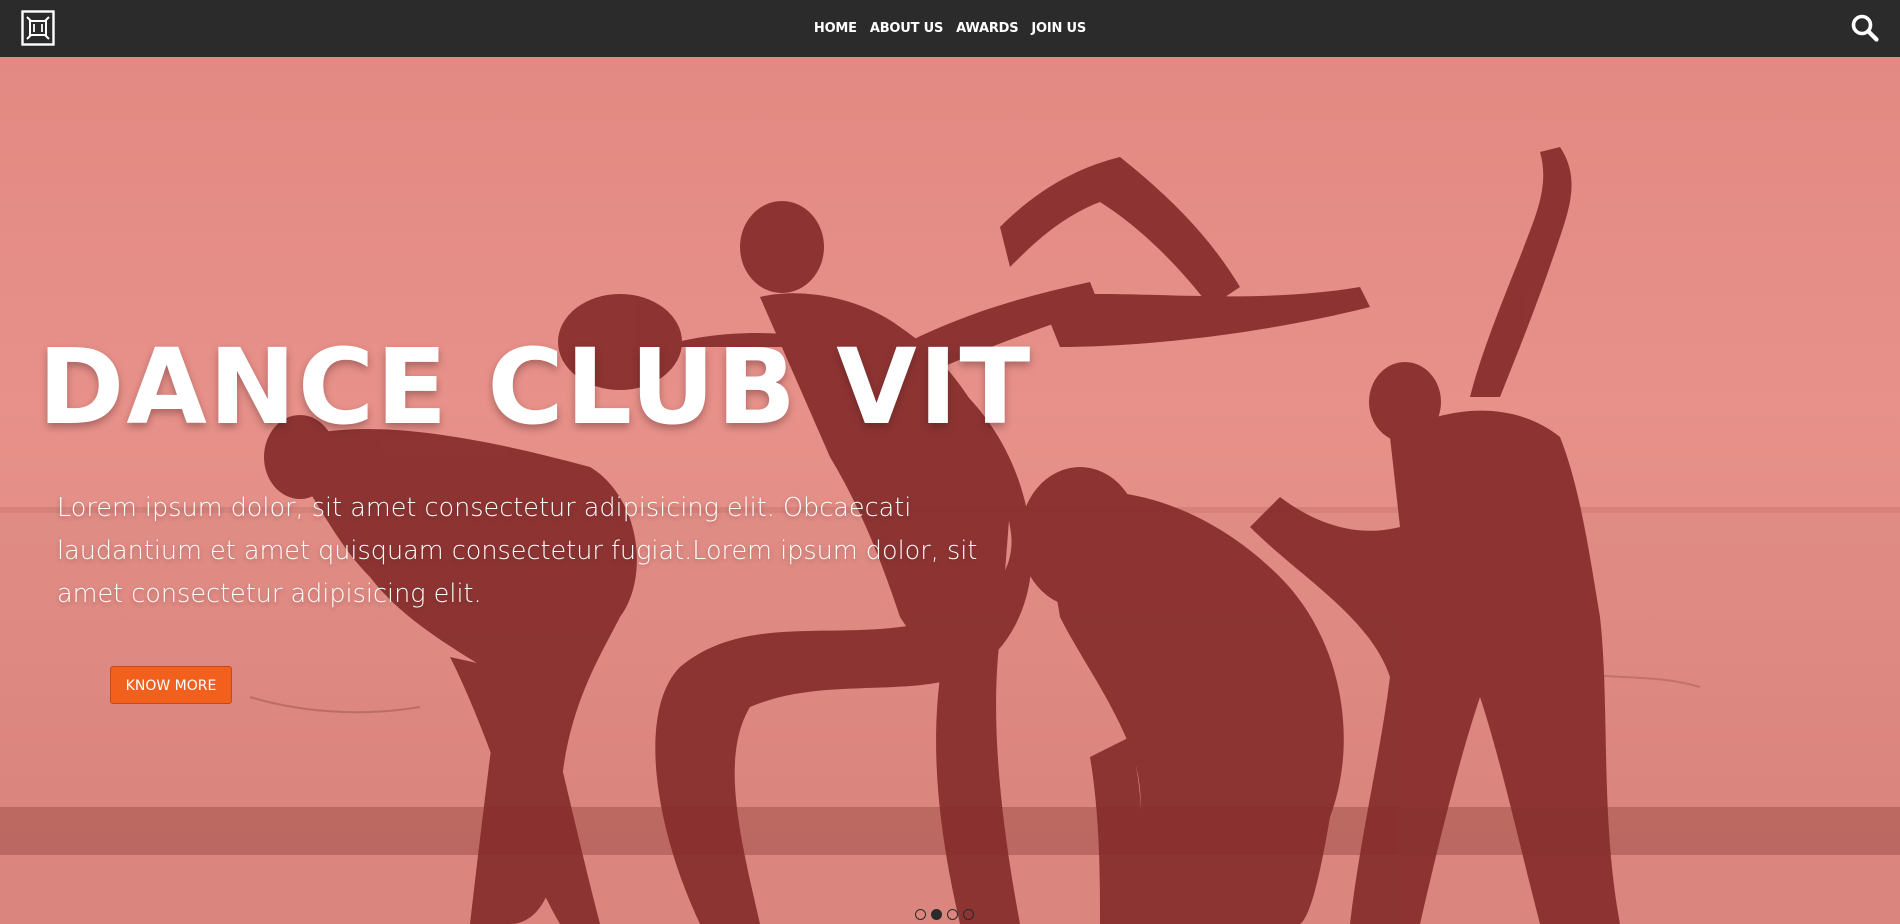  Describe the element at coordinates (1058, 28) in the screenshot. I see `nav-link-join-us: JOIN US` at that location.